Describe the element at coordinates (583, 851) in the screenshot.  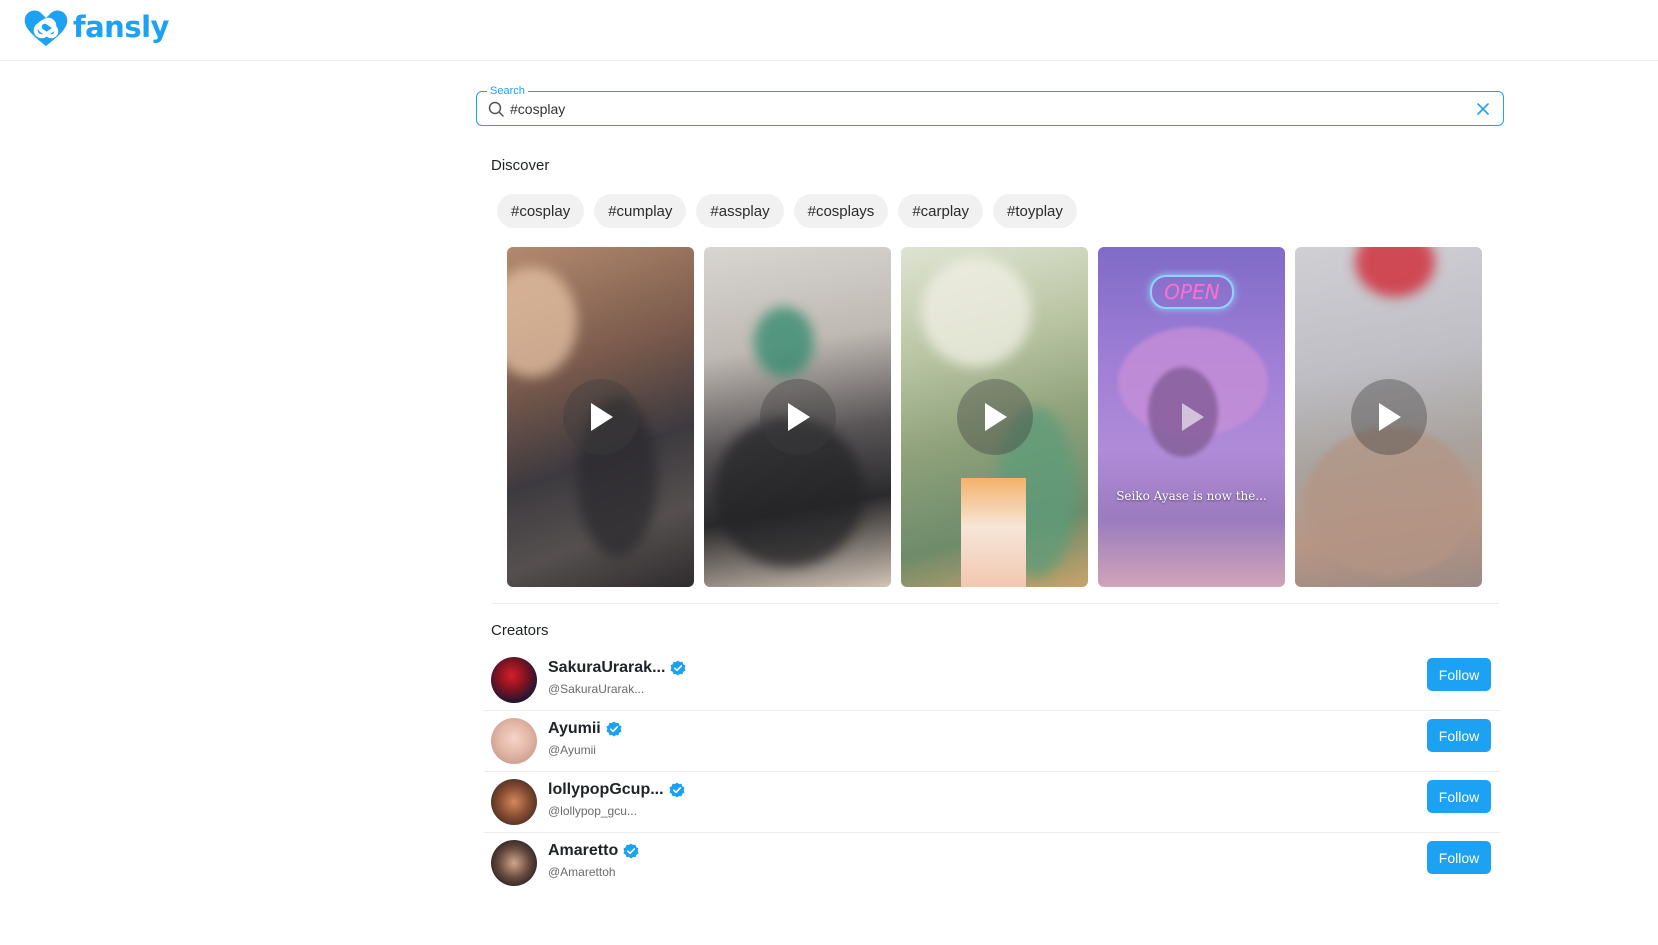
I see `creator-name: Amaretto` at that location.